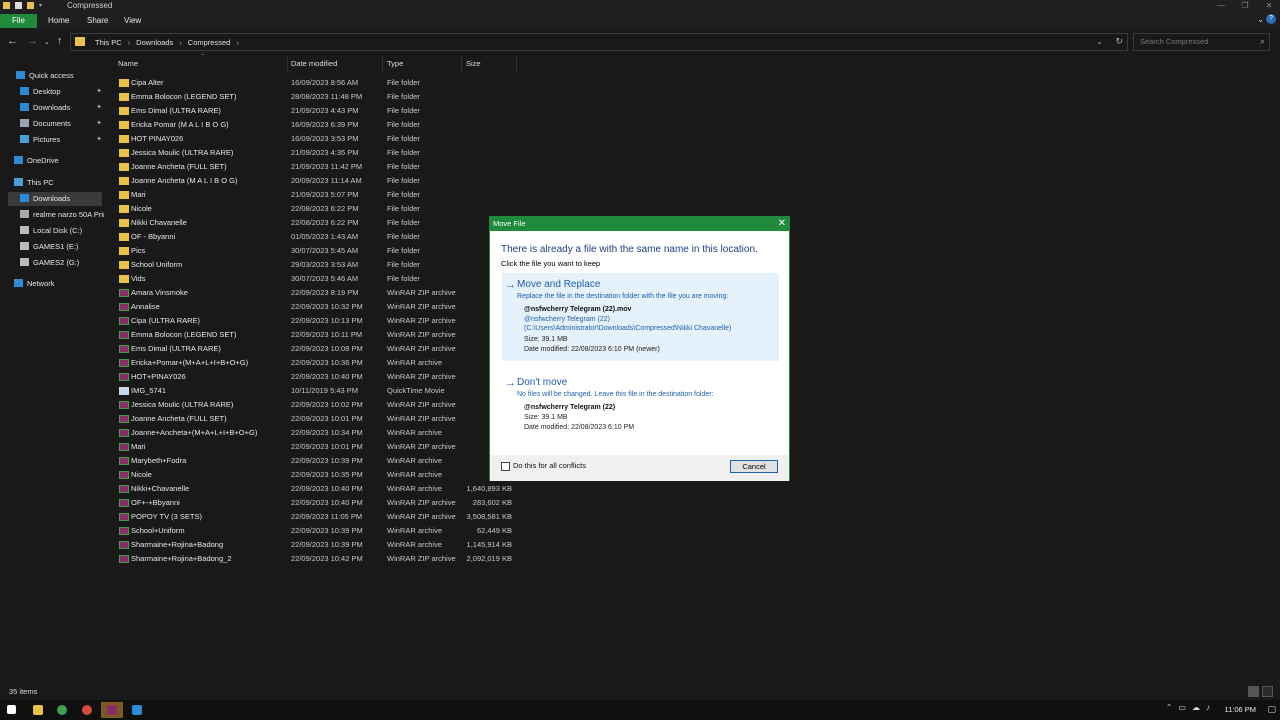 Image resolution: width=1280 pixels, height=720 pixels. I want to click on all-conflicts-label: Do this for all conflicts, so click(549, 465).